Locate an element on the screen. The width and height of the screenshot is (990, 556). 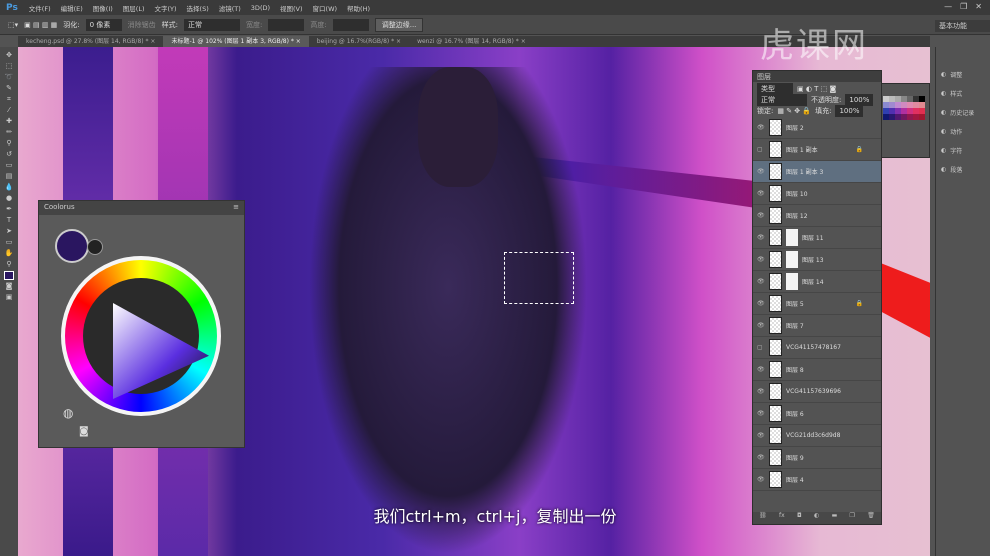
close-button: ✕ is located at coordinates (978, 6).